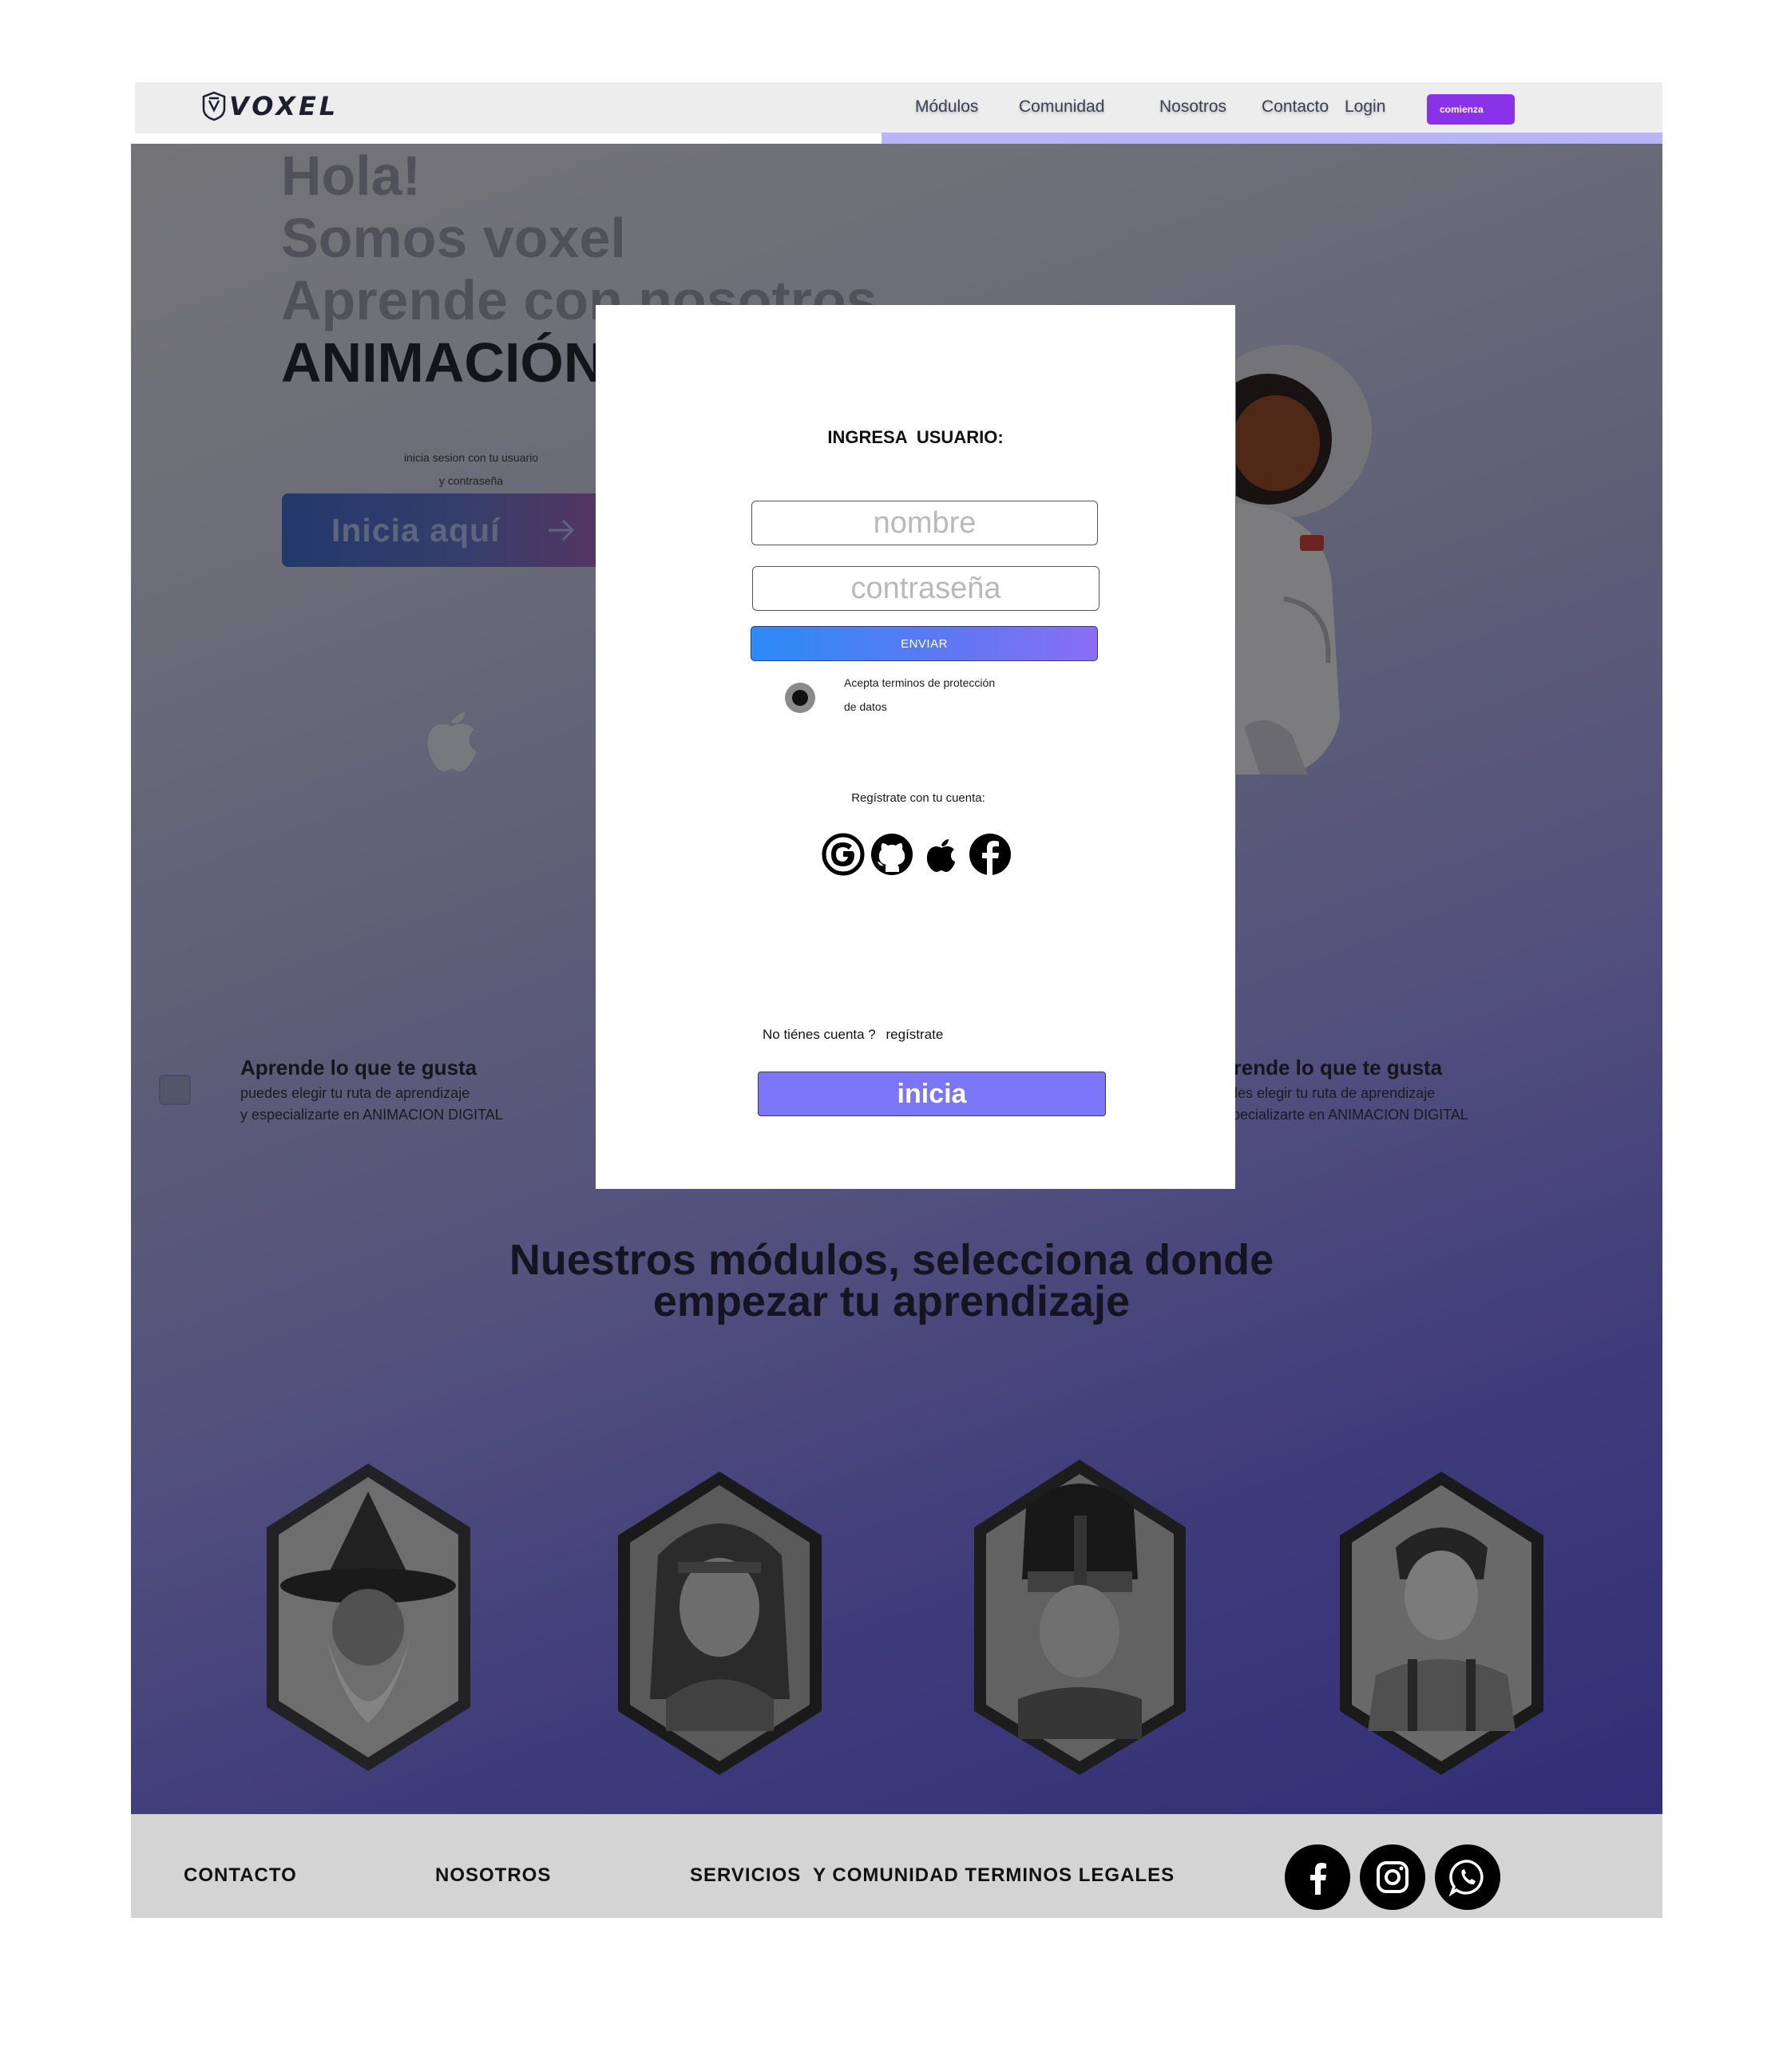 The height and width of the screenshot is (2072, 1783). Describe the element at coordinates (843, 854) in the screenshot. I see `google-icon` at that location.